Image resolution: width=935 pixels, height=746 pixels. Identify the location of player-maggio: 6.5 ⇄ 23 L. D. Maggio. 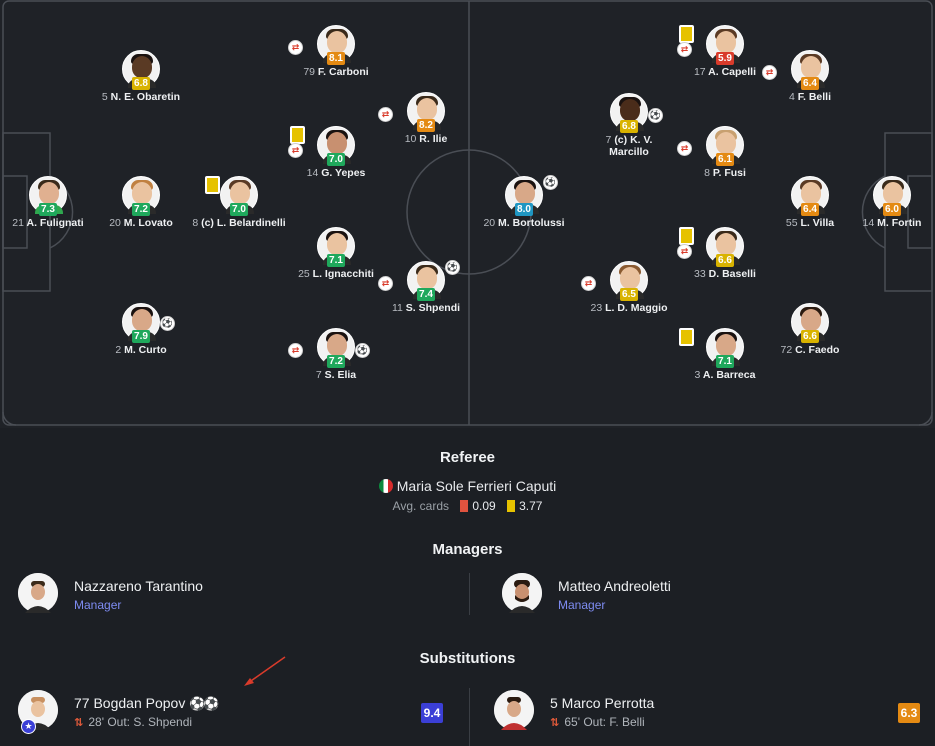
(629, 287).